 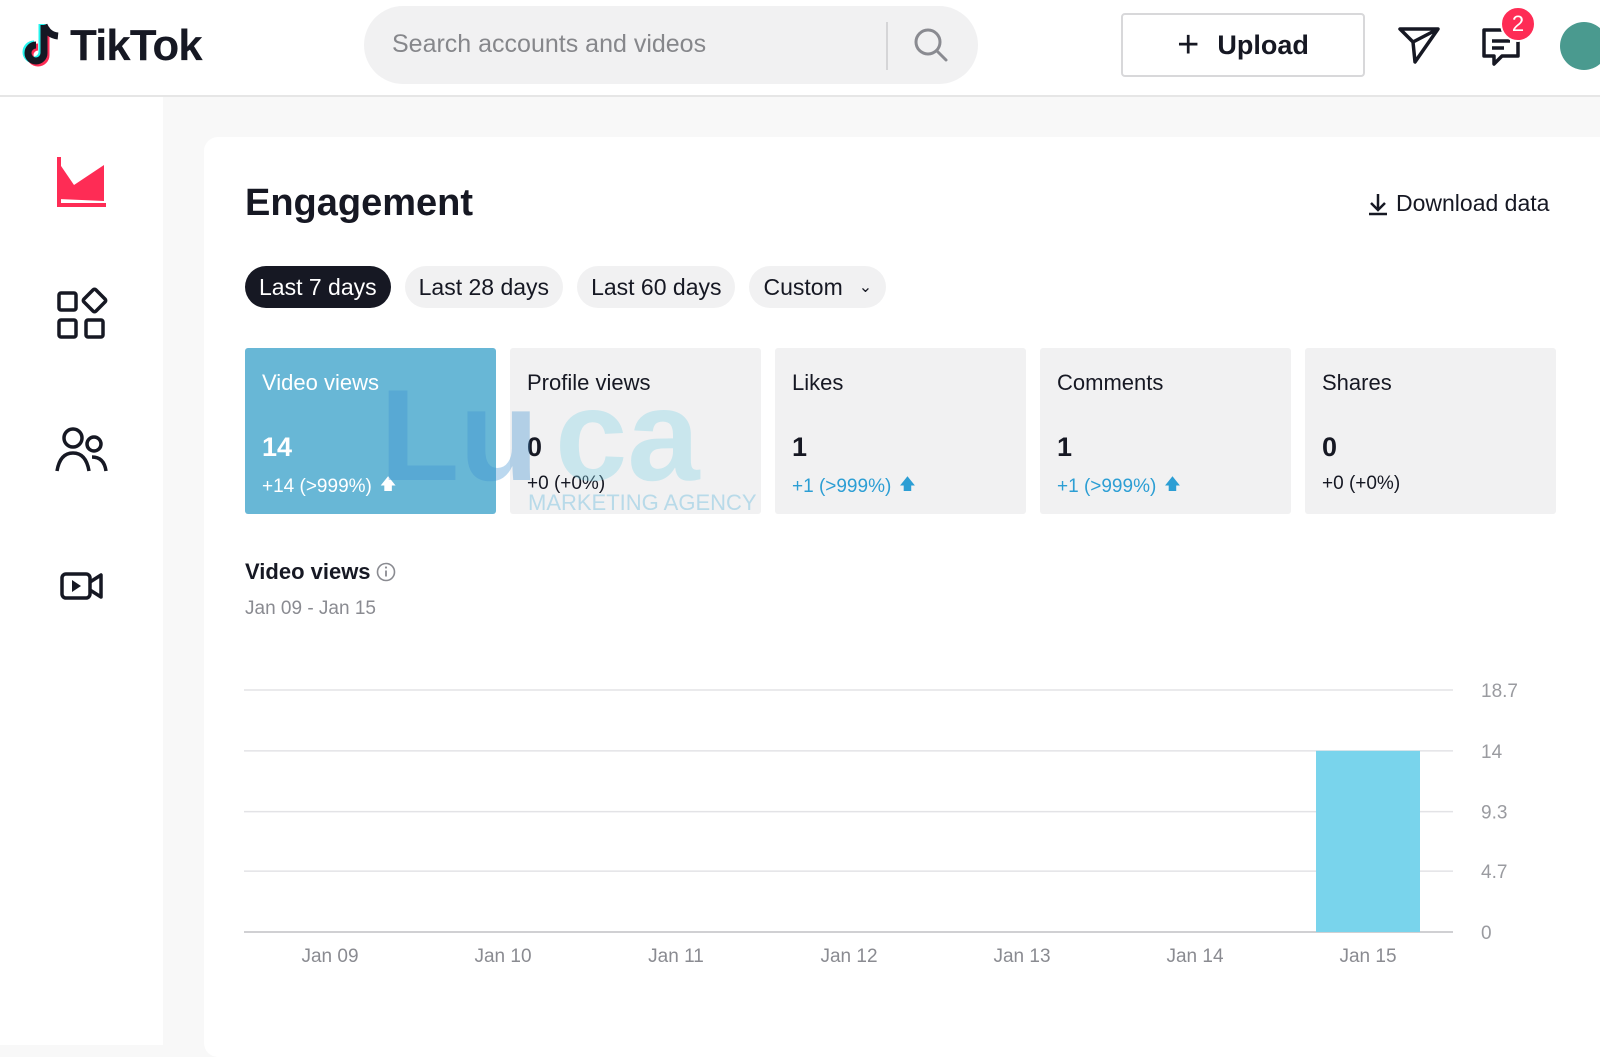 I want to click on chart-date-range: Jan 09 - Jan 15, so click(x=310, y=608).